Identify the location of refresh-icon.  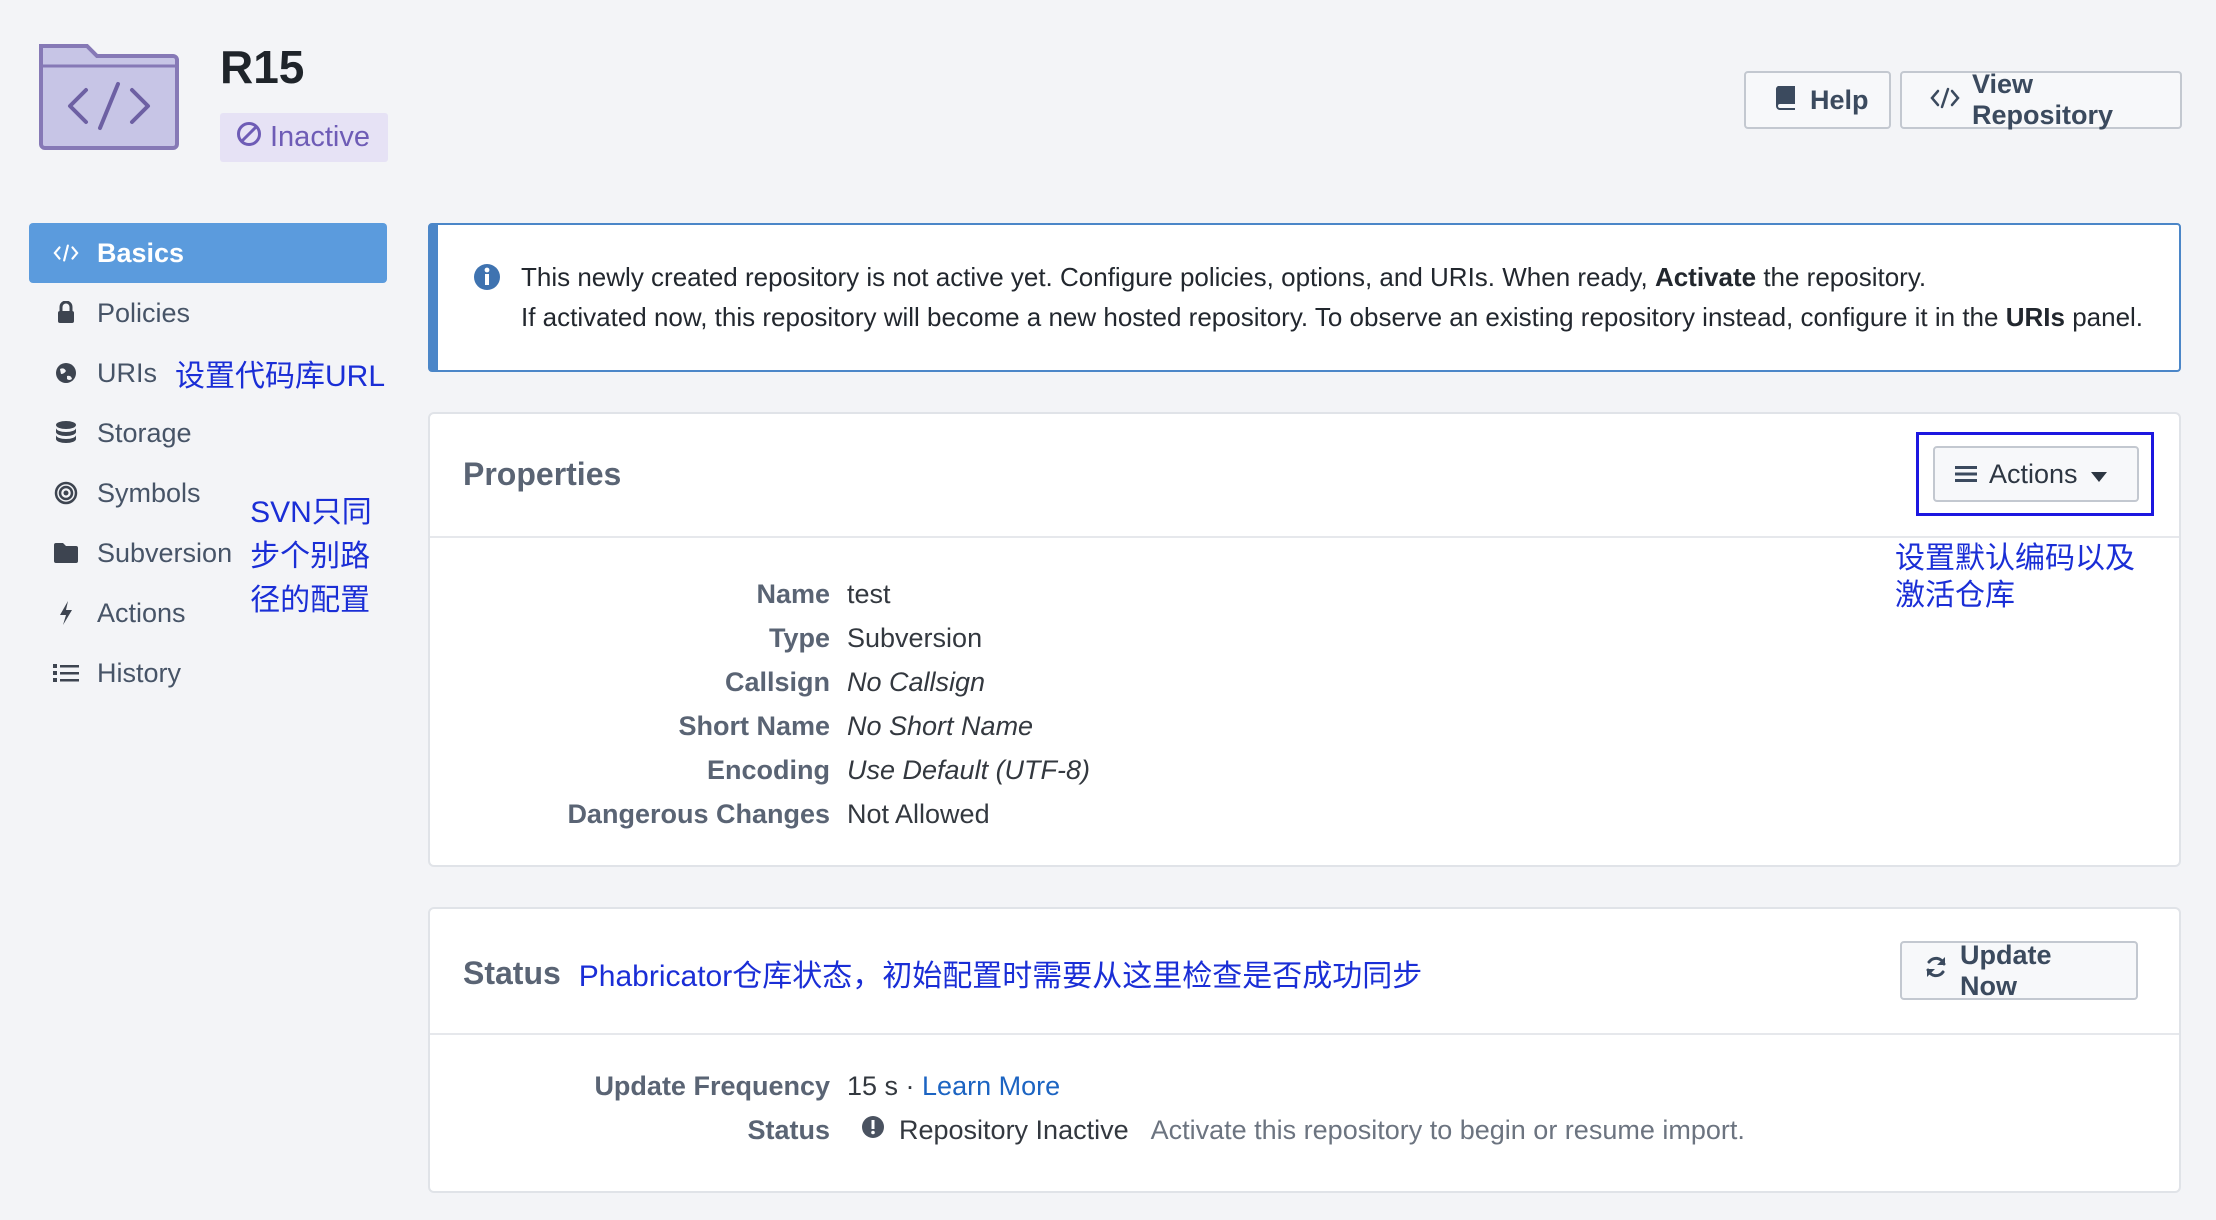
(1936, 970).